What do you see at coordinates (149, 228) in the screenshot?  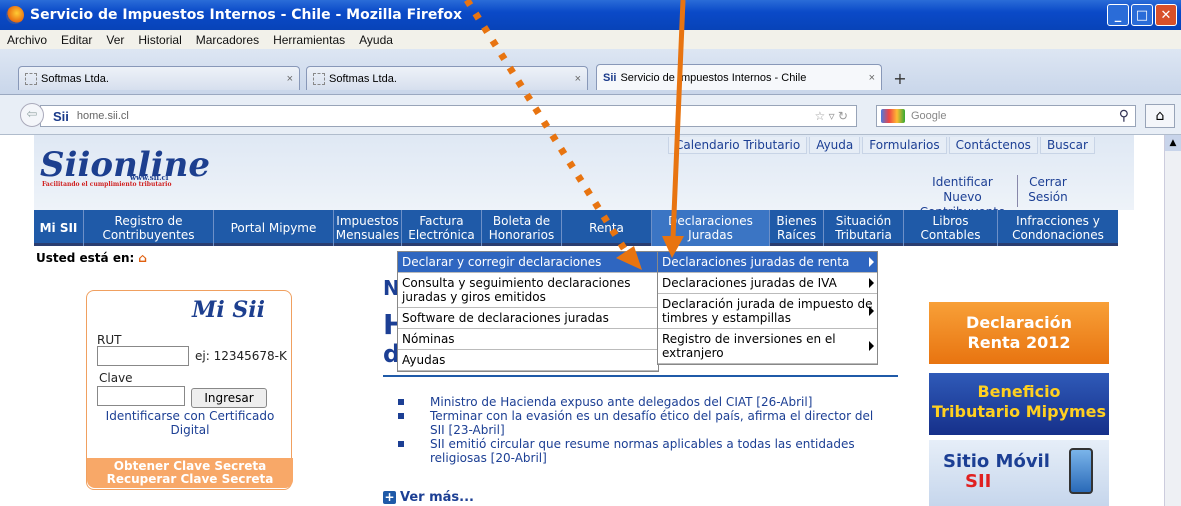 I see `nav-registro: Registro de Contribuyentes` at bounding box center [149, 228].